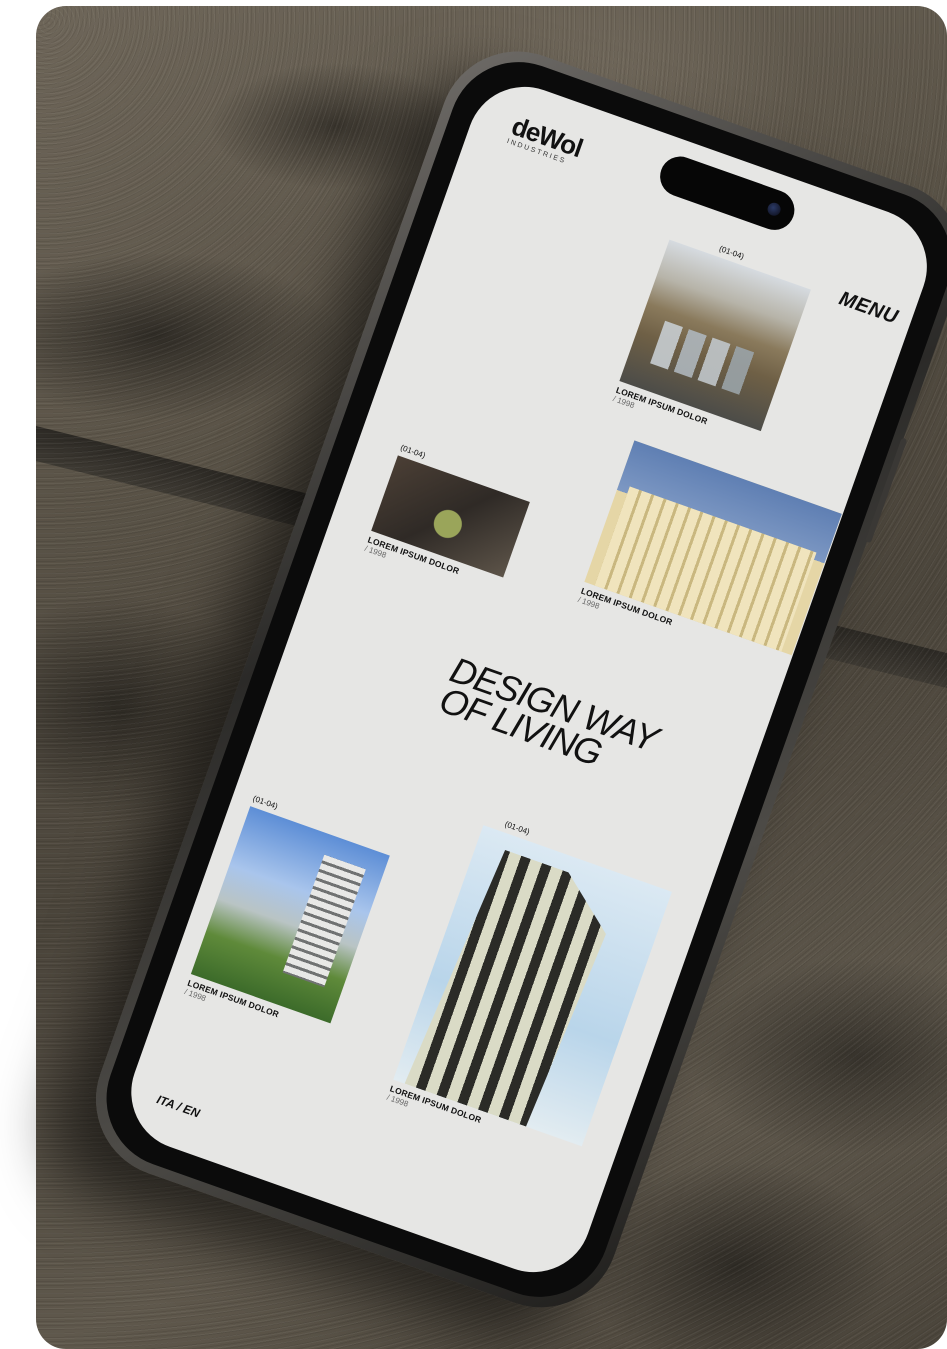 This screenshot has height=1349, width=947. I want to click on menu-button: MENU, so click(868, 308).